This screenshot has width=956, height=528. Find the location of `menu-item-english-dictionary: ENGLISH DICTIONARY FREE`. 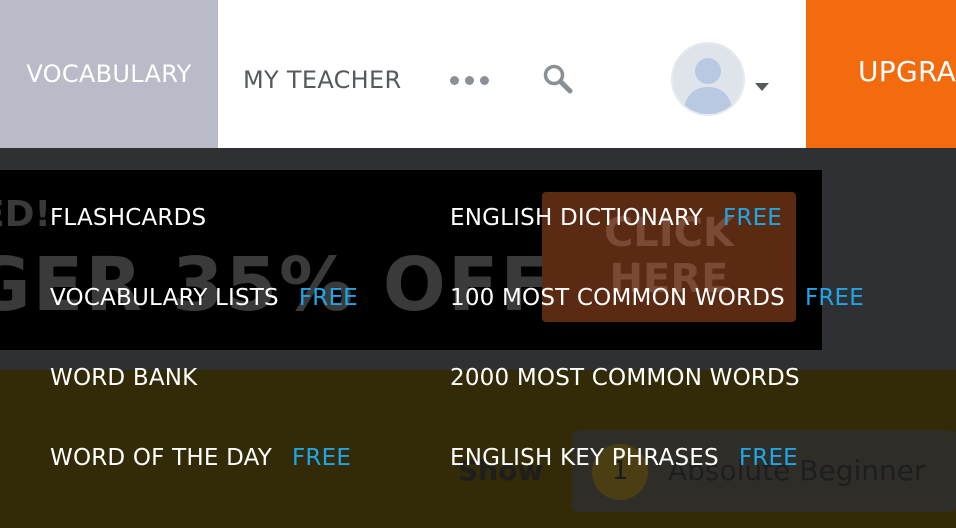

menu-item-english-dictionary: ENGLISH DICTIONARY FREE is located at coordinates (616, 218).